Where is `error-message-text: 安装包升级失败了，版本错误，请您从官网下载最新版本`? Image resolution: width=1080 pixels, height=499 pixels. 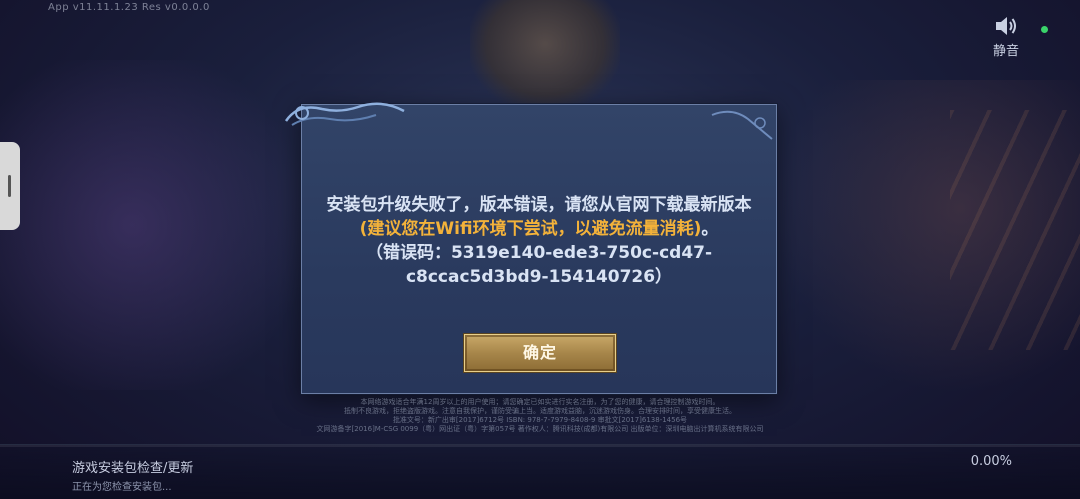
error-message-text: 安装包升级失败了，版本错误，请您从官网下载最新版本 is located at coordinates (539, 205).